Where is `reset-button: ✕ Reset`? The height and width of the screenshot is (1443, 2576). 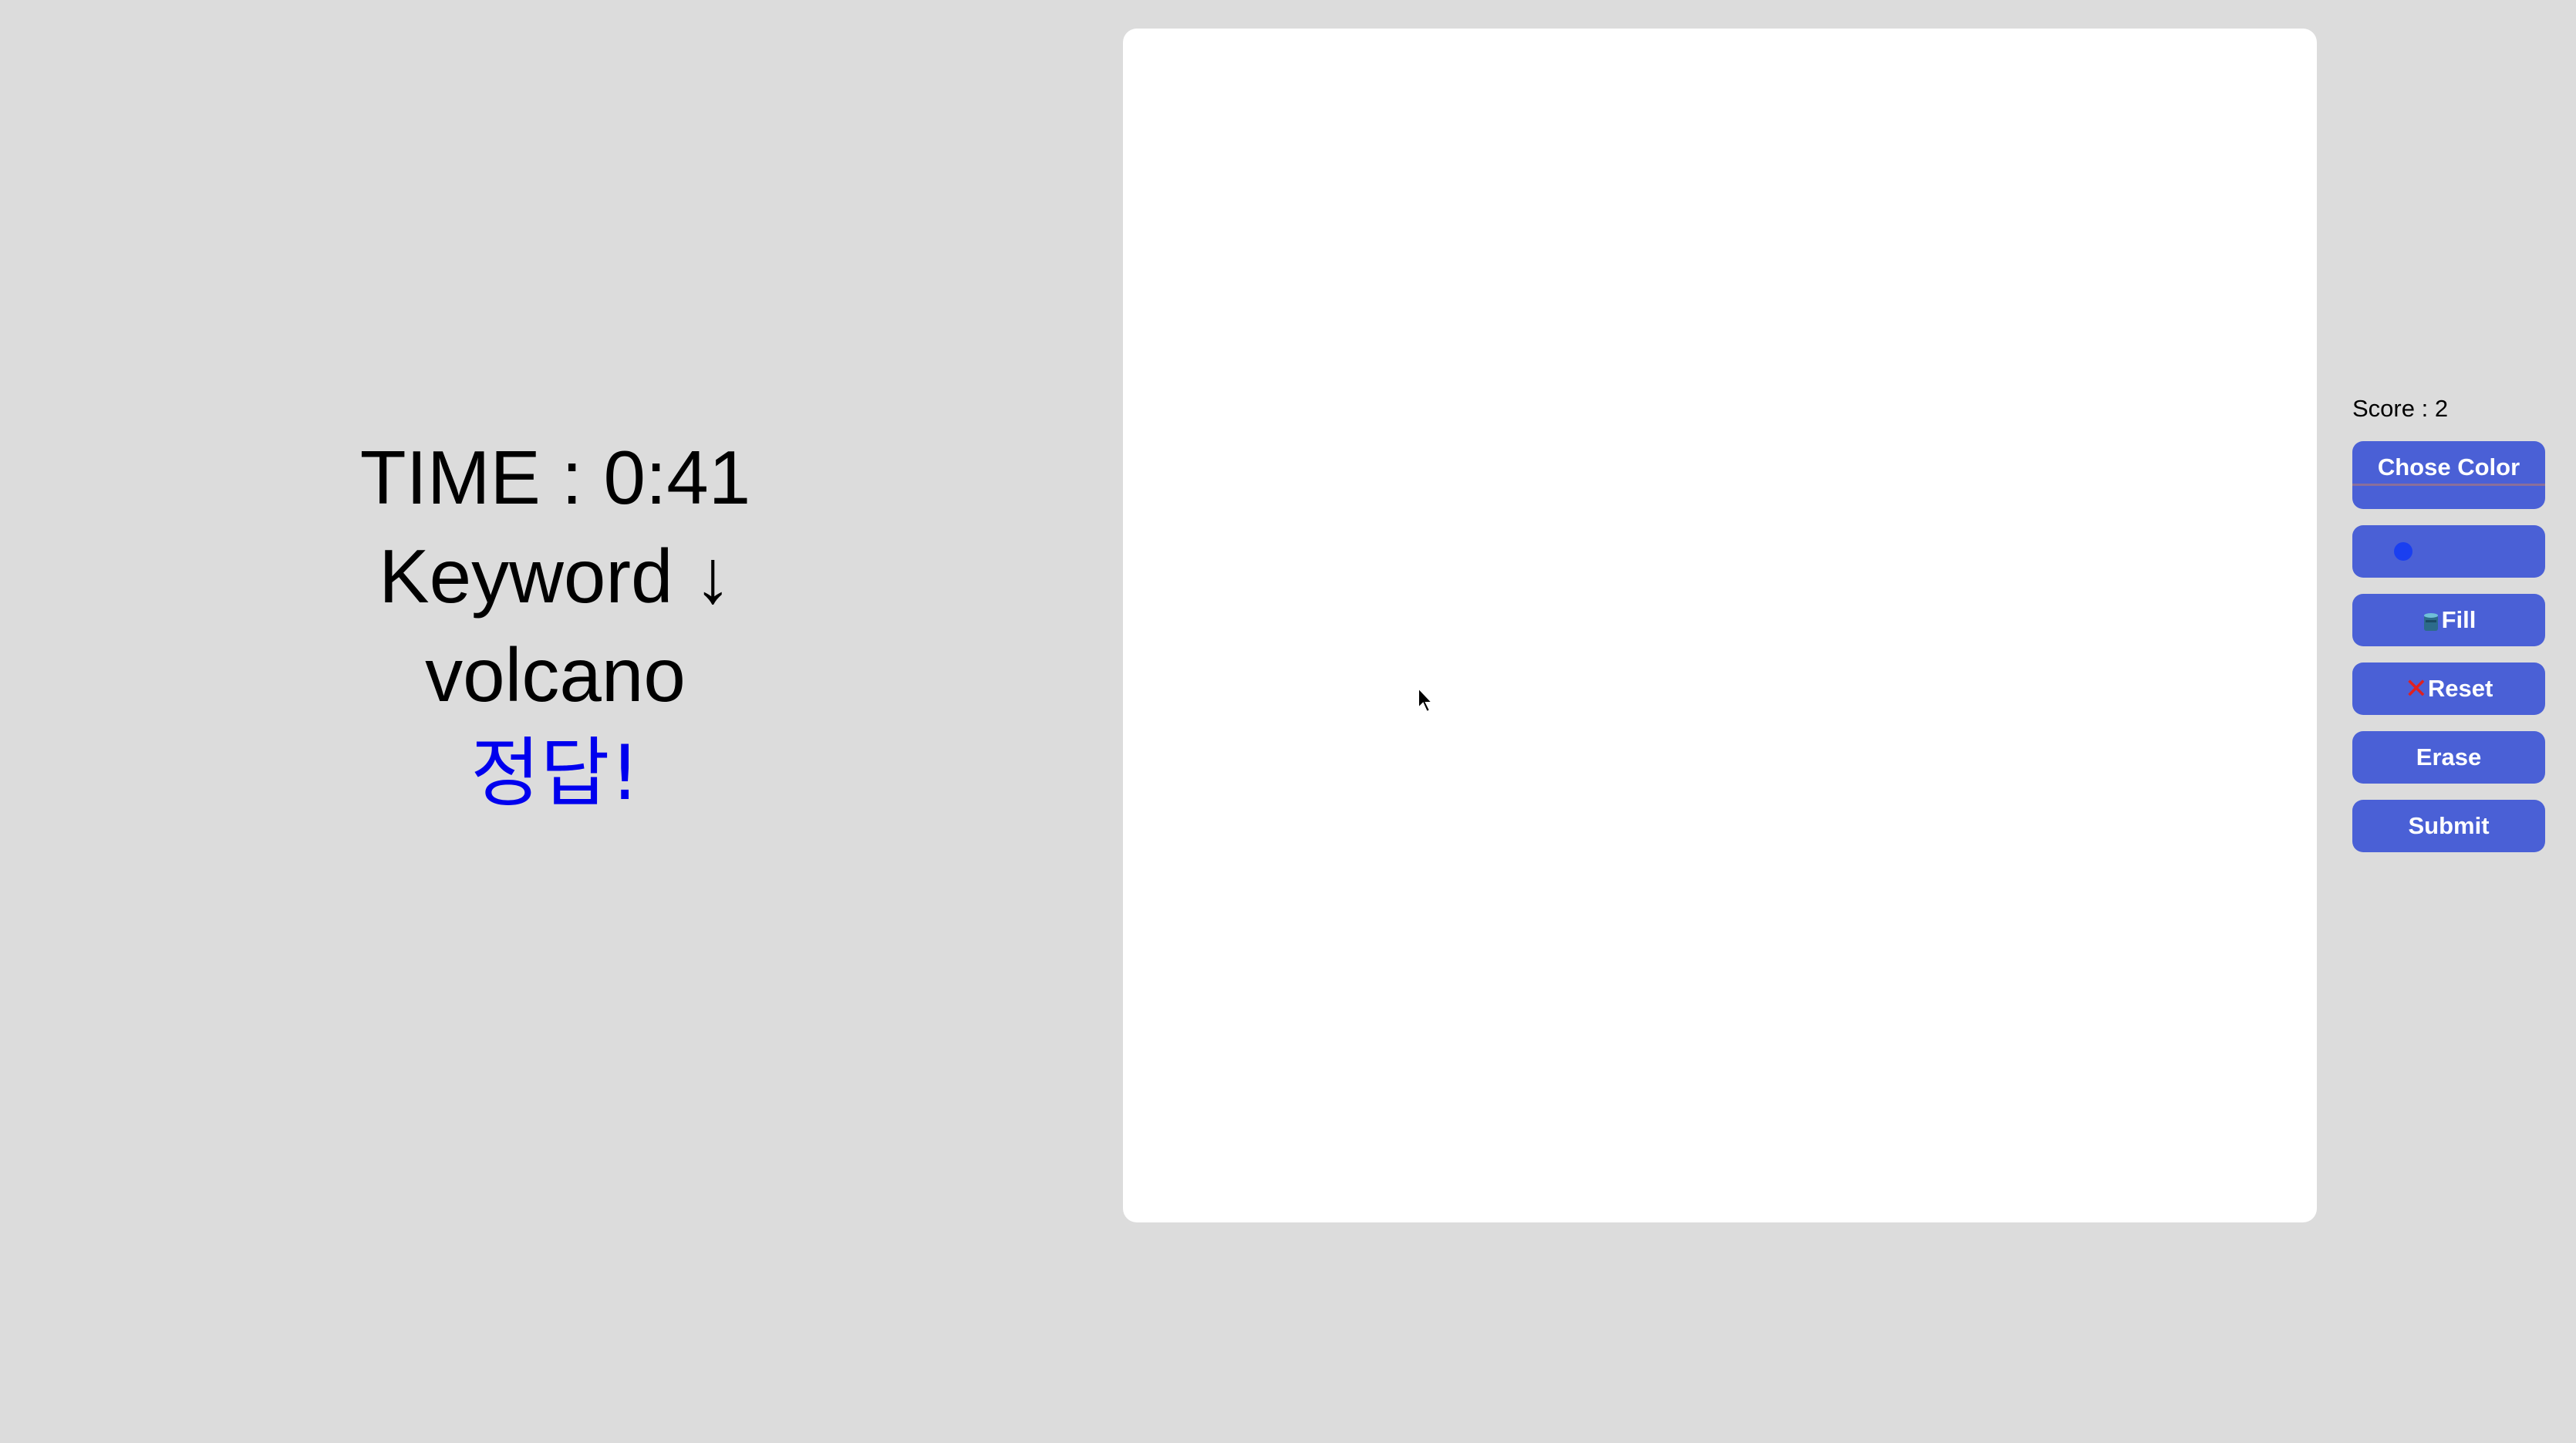
reset-button: ✕ Reset is located at coordinates (2448, 688).